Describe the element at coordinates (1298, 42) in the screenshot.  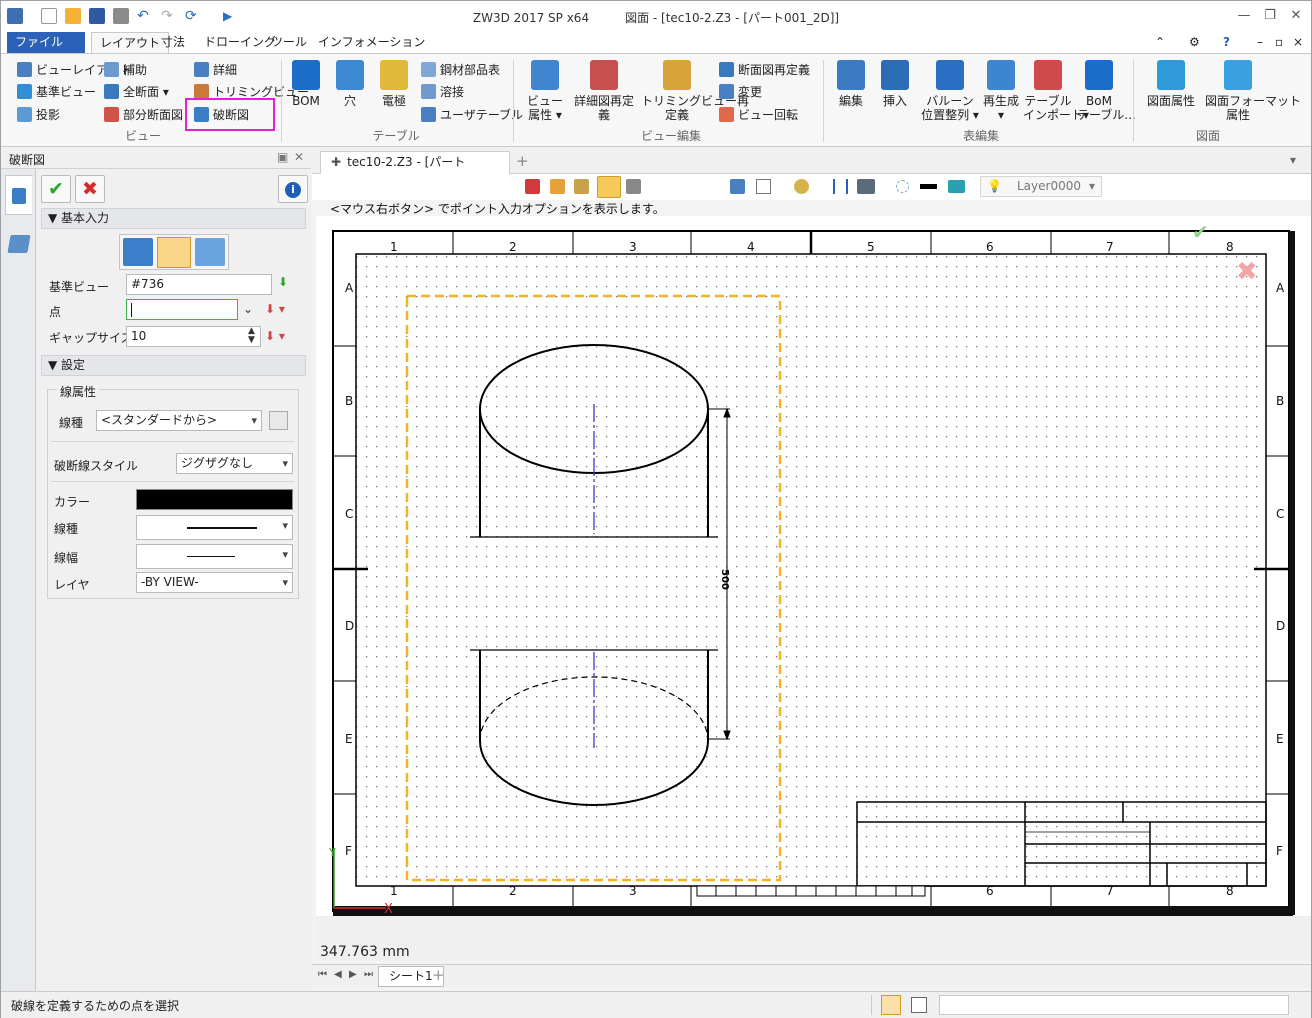
I see `doc-close-button: ×` at that location.